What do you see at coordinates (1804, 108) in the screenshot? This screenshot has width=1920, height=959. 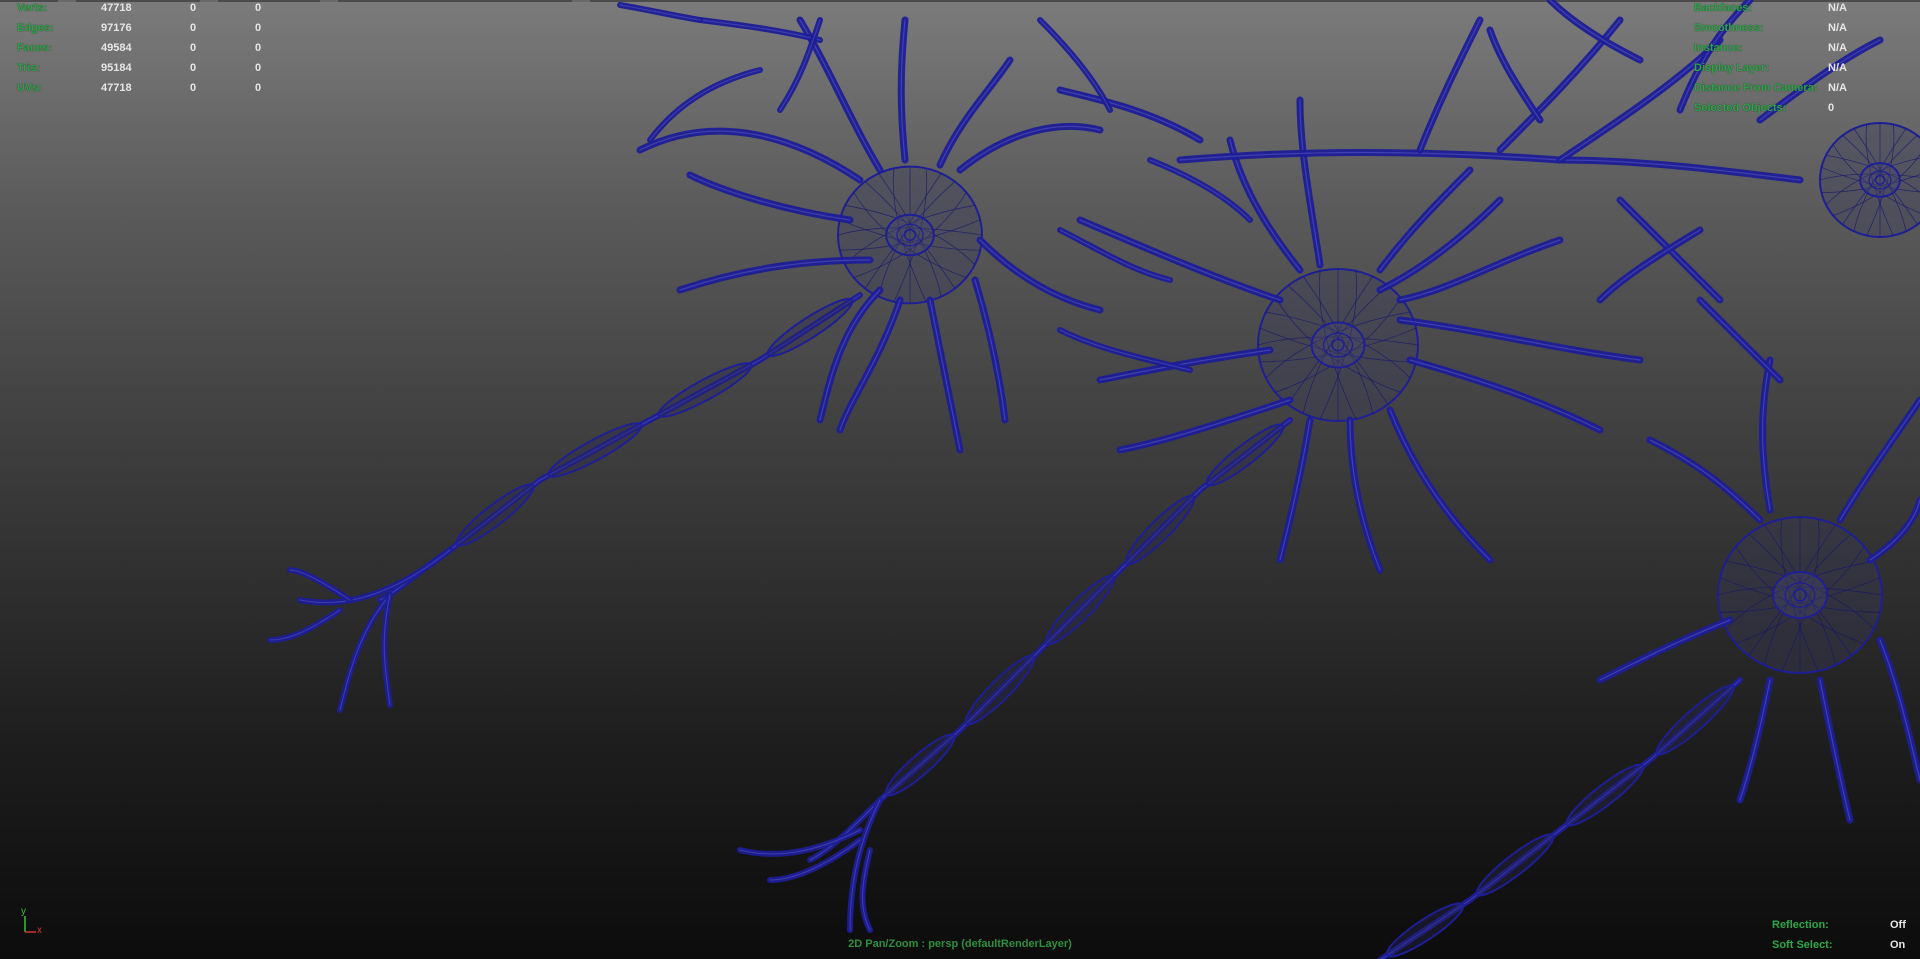 I see `hud-row-selected-objects: Selected Objects: 0` at bounding box center [1804, 108].